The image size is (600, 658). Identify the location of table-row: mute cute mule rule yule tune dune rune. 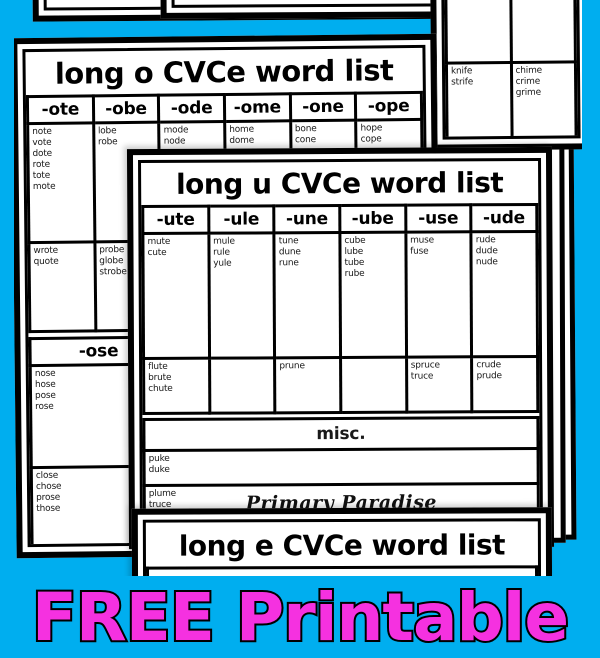
(340, 295).